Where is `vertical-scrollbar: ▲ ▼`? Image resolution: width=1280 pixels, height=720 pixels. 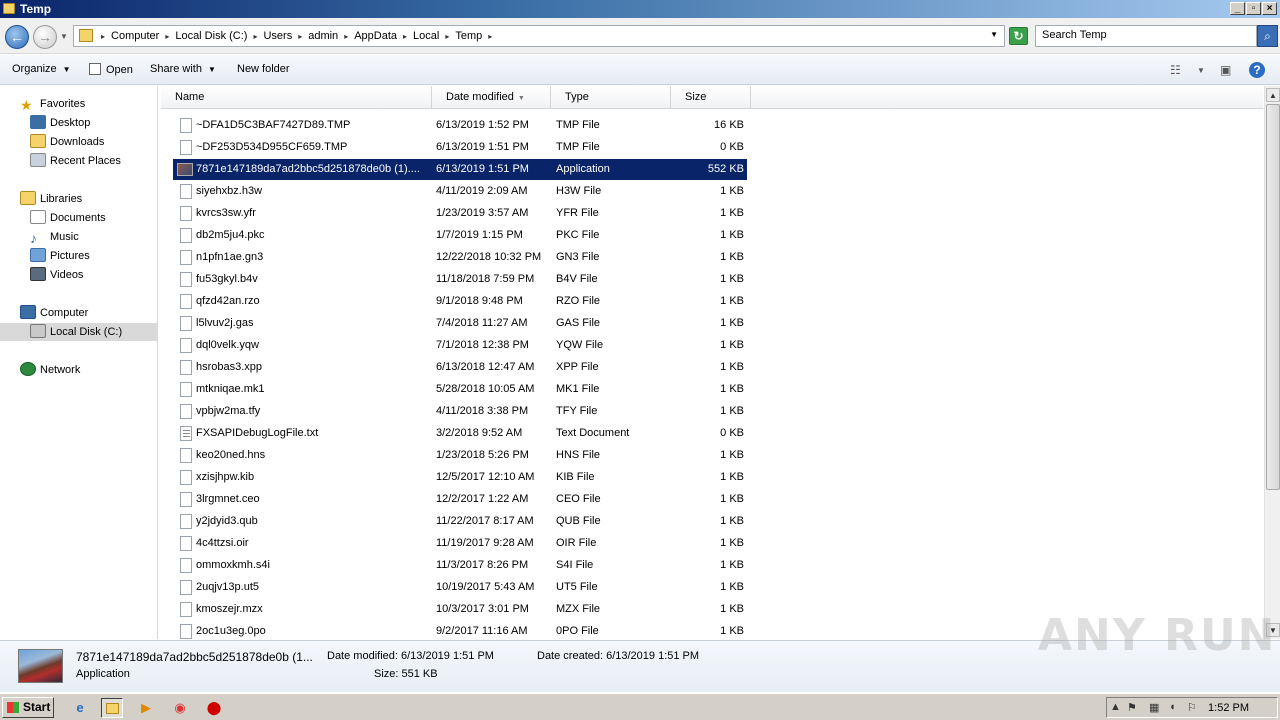
vertical-scrollbar: ▲ ▼ is located at coordinates (1272, 362).